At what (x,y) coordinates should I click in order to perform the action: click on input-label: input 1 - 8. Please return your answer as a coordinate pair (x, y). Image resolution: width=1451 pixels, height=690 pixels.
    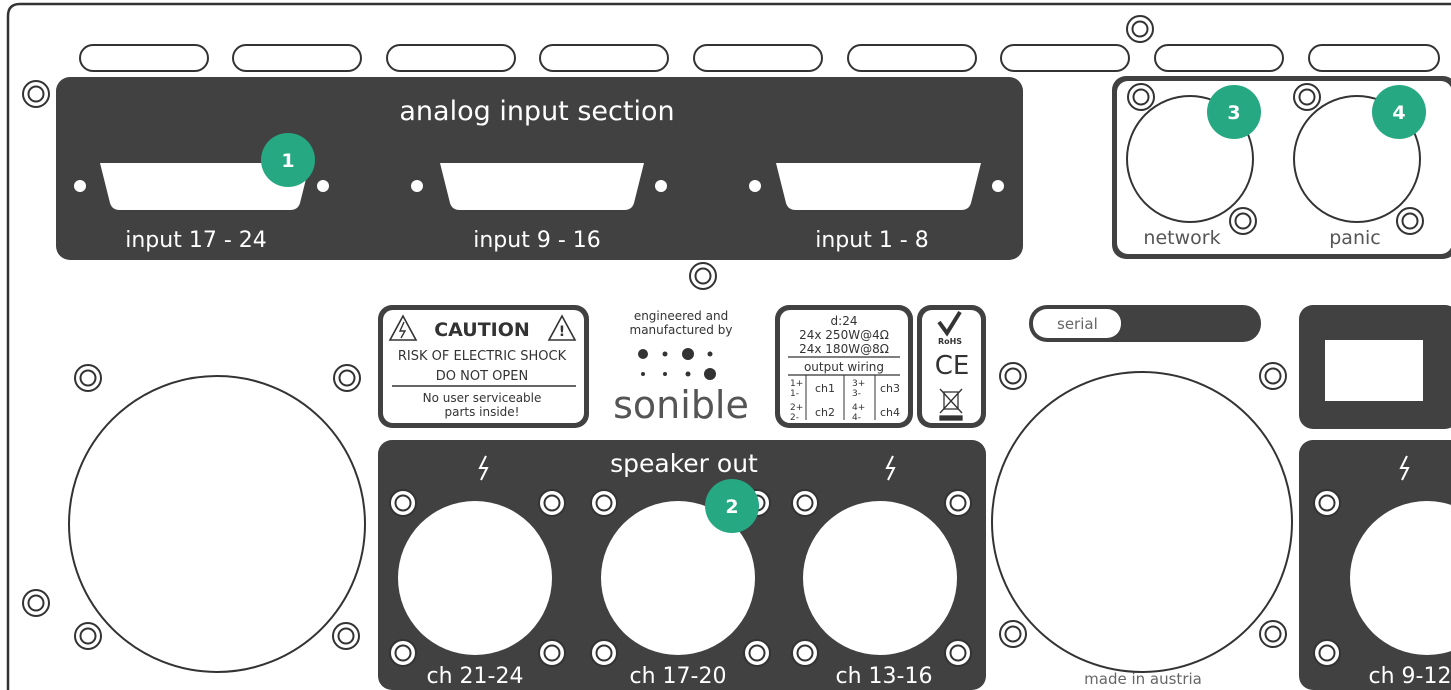
    Looking at the image, I should click on (872, 240).